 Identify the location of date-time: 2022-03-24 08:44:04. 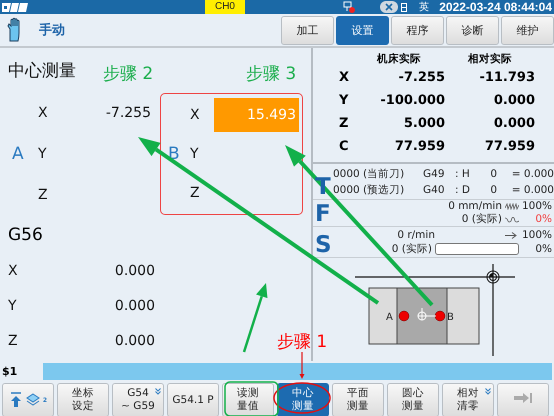
(495, 7).